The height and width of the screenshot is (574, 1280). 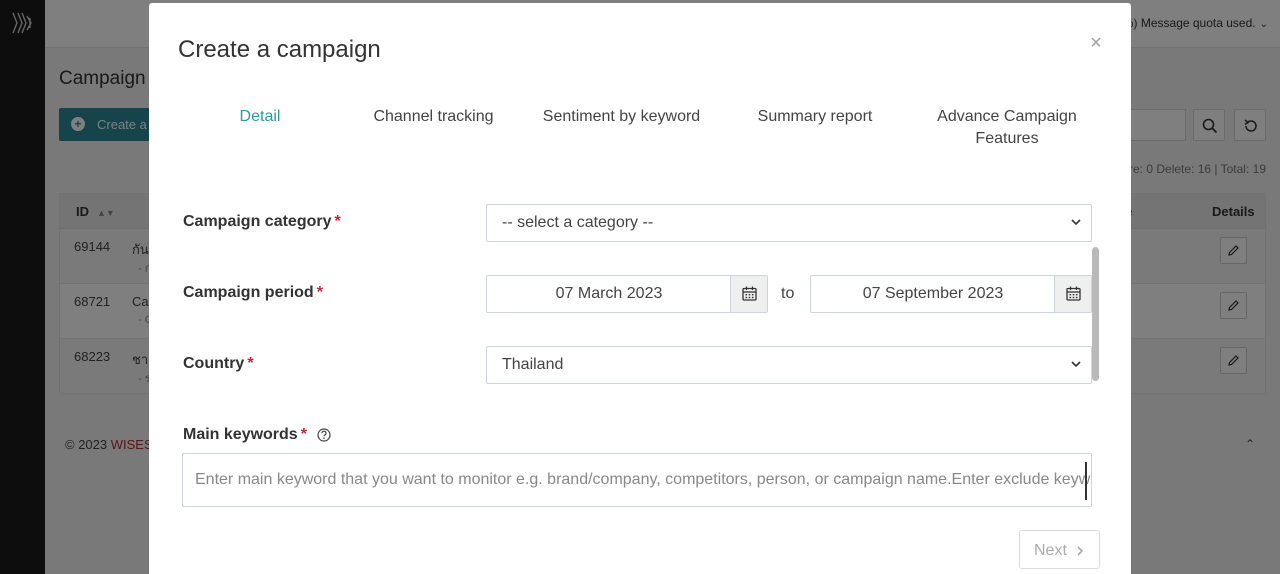 I want to click on campaign-period-label-text: Campaign period, so click(x=248, y=292).